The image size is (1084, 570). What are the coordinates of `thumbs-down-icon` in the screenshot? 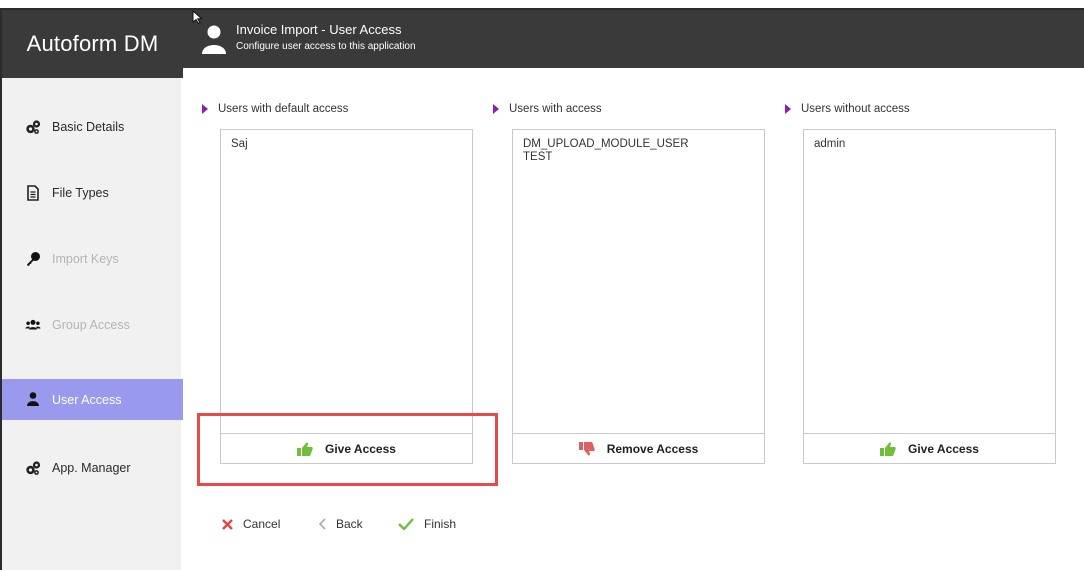 It's located at (586, 448).